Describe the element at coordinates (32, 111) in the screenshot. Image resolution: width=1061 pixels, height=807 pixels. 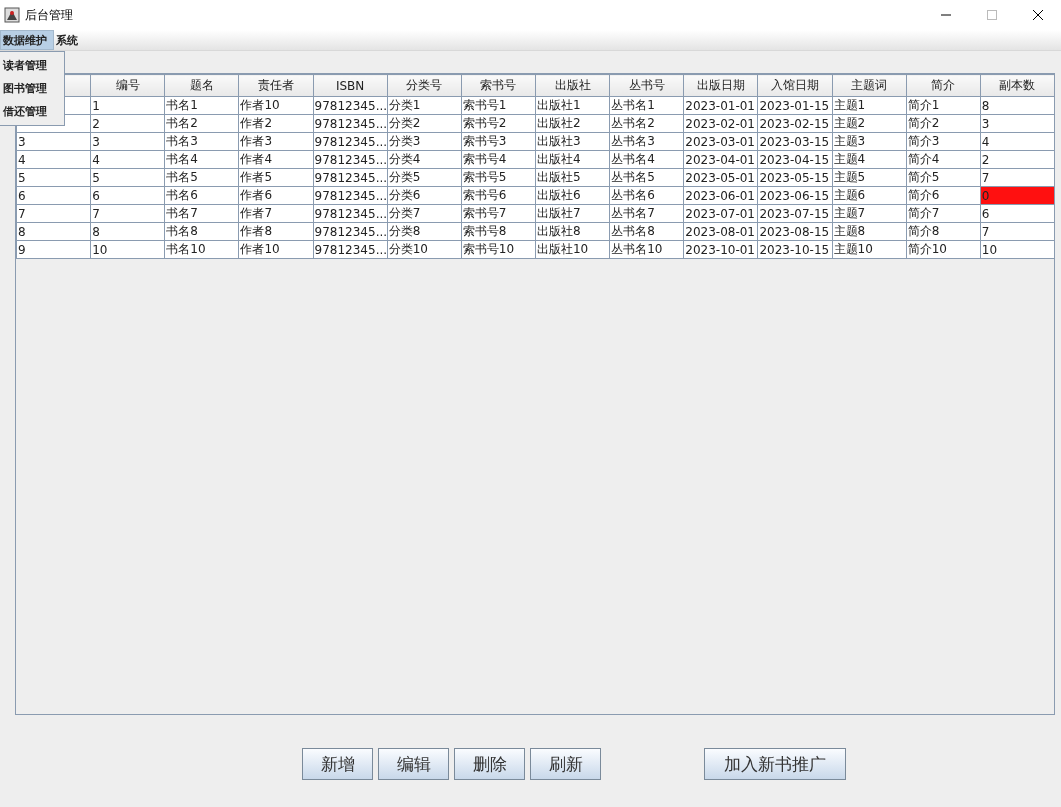
I see `menu-entry: 借还管理` at that location.